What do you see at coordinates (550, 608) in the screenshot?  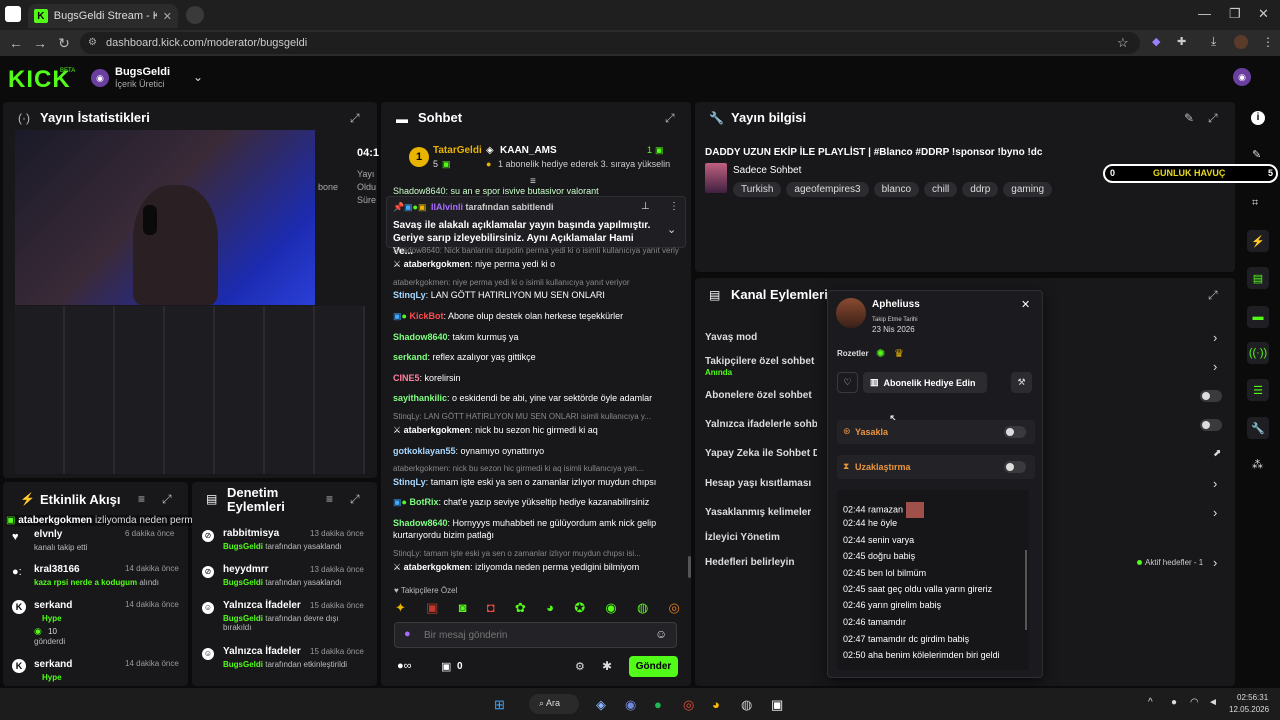 I see `emote-icon: ◕` at bounding box center [550, 608].